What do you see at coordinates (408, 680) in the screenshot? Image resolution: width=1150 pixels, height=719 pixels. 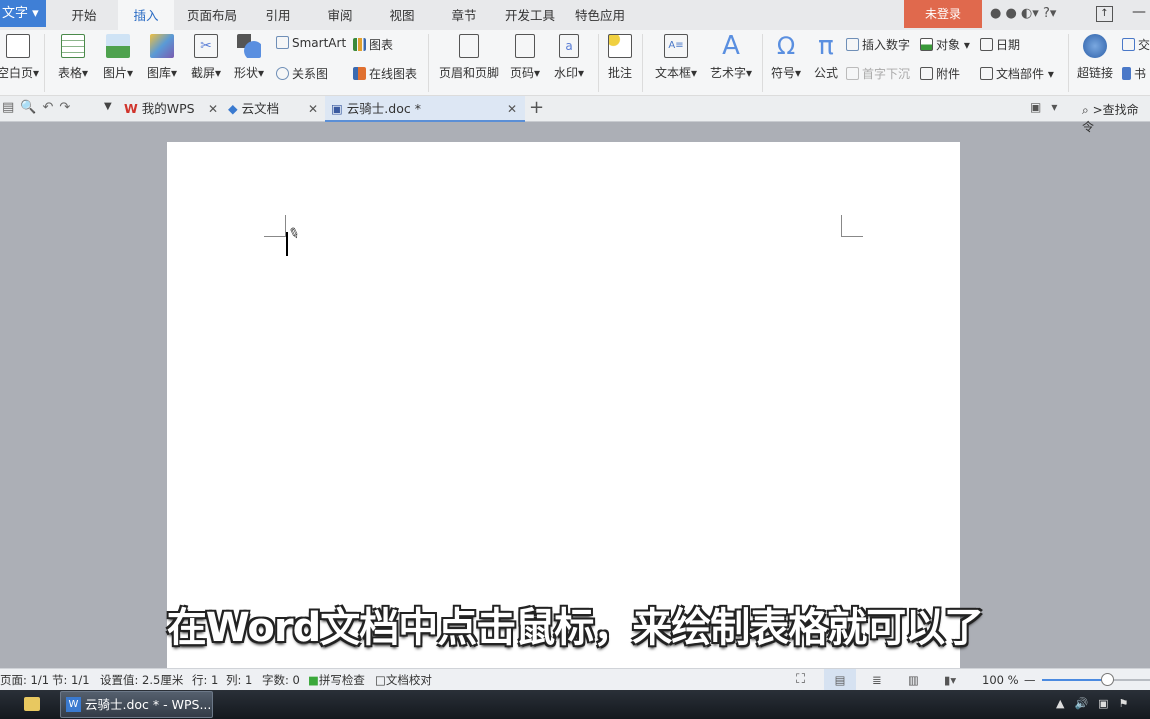 I see `label: 文档校对` at bounding box center [408, 680].